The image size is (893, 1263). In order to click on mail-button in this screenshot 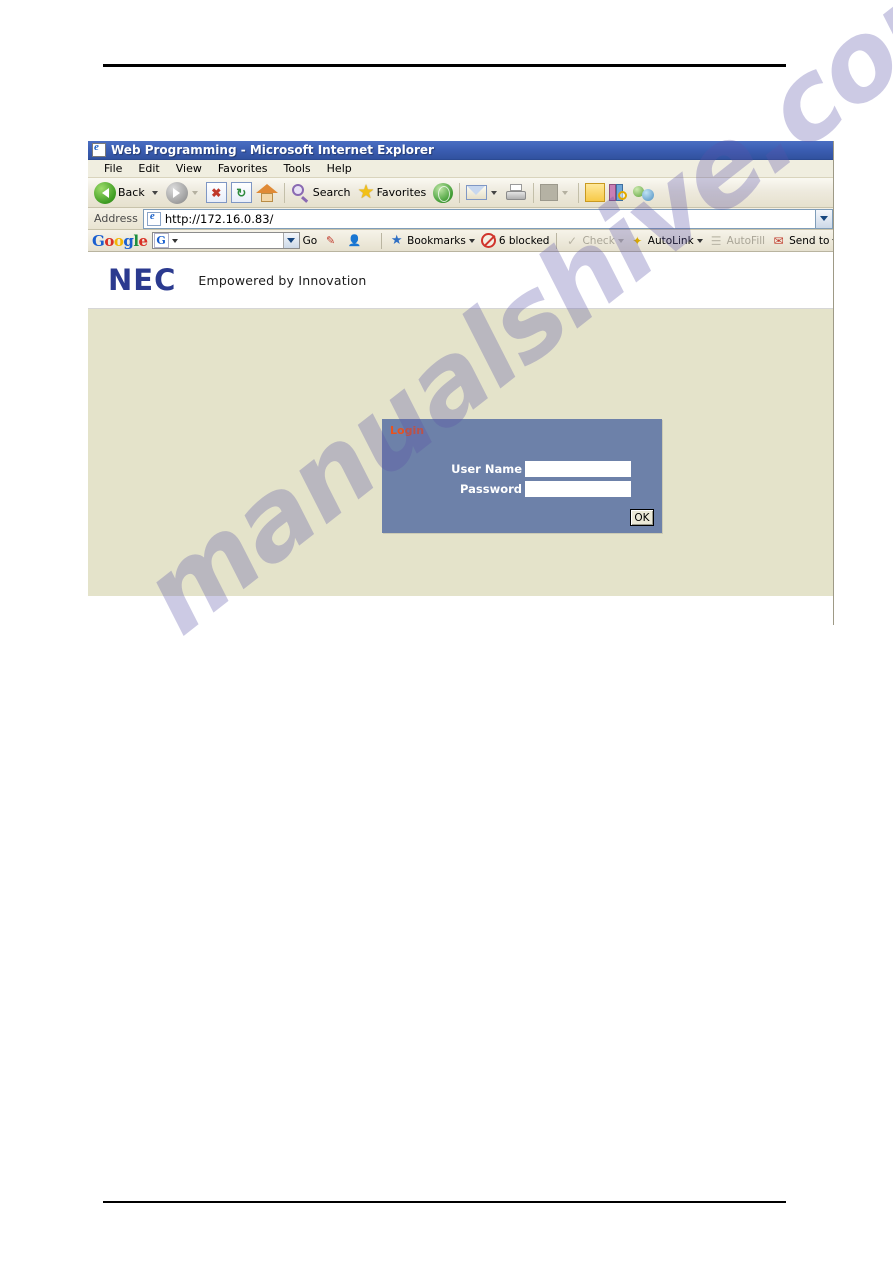, I will do `click(483, 193)`.